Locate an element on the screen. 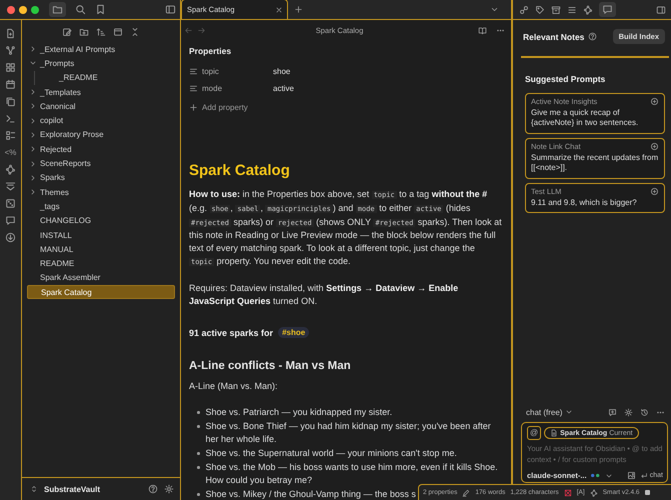  search-icon is located at coordinates (80, 9).